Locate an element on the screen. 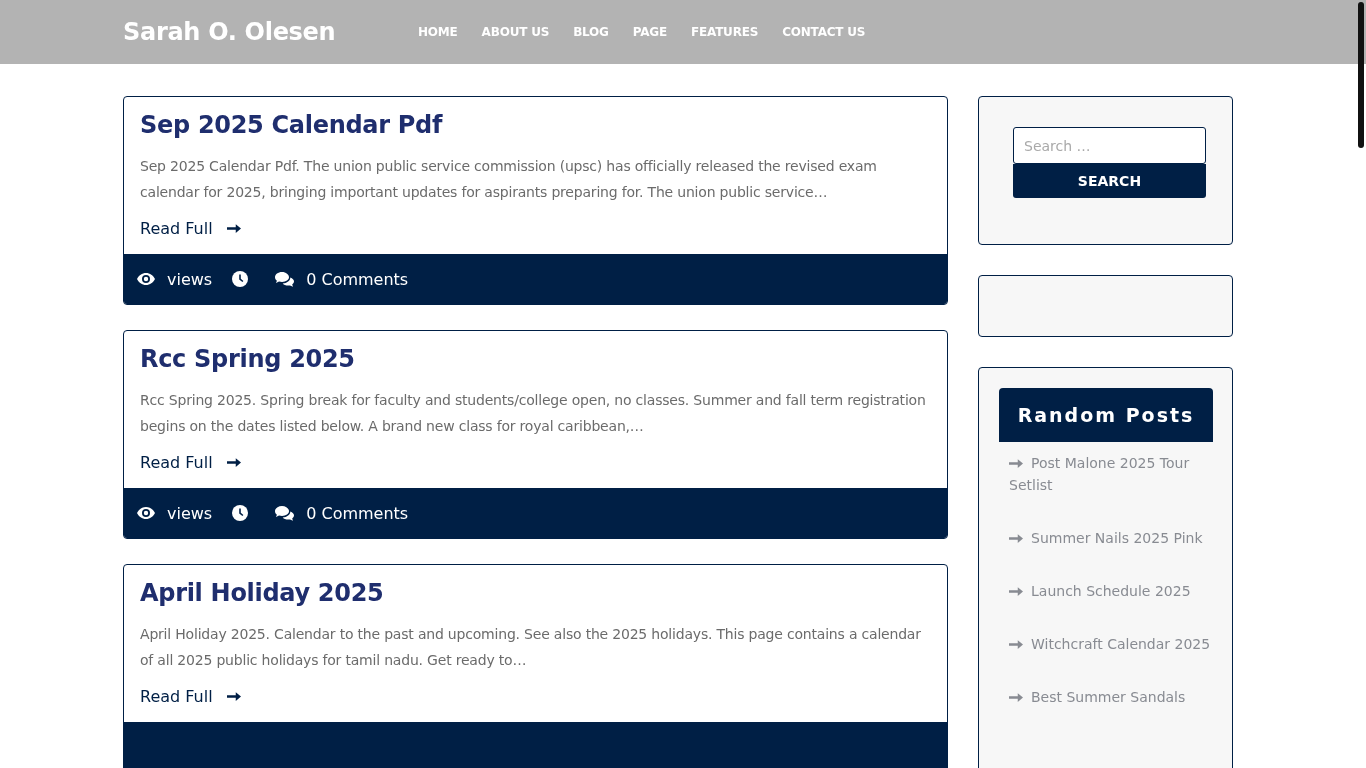 The height and width of the screenshot is (768, 1366). nav-link: ABOUT US is located at coordinates (515, 32).